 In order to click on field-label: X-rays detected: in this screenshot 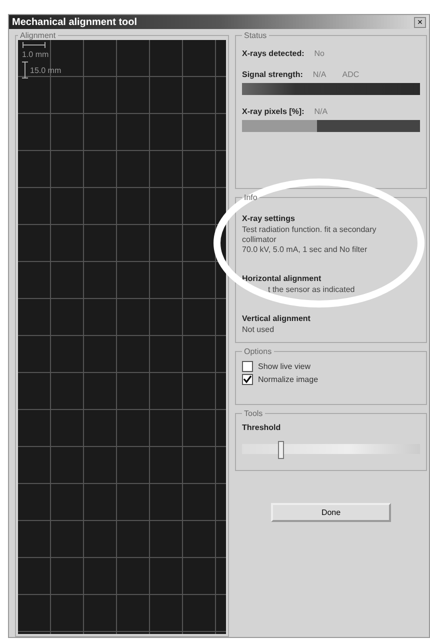, I will do `click(273, 53)`.